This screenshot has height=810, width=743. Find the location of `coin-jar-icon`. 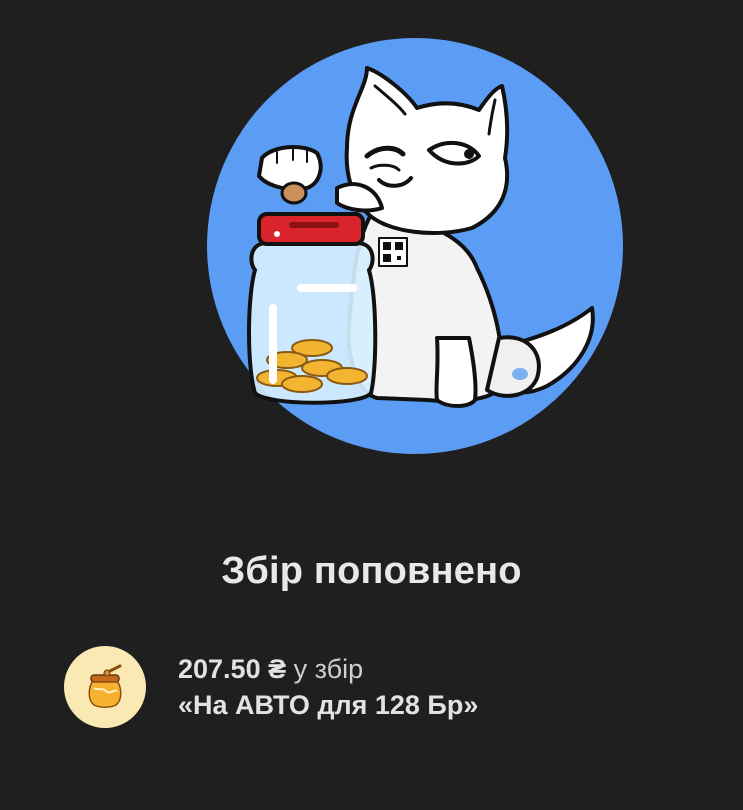

coin-jar-icon is located at coordinates (312, 308).